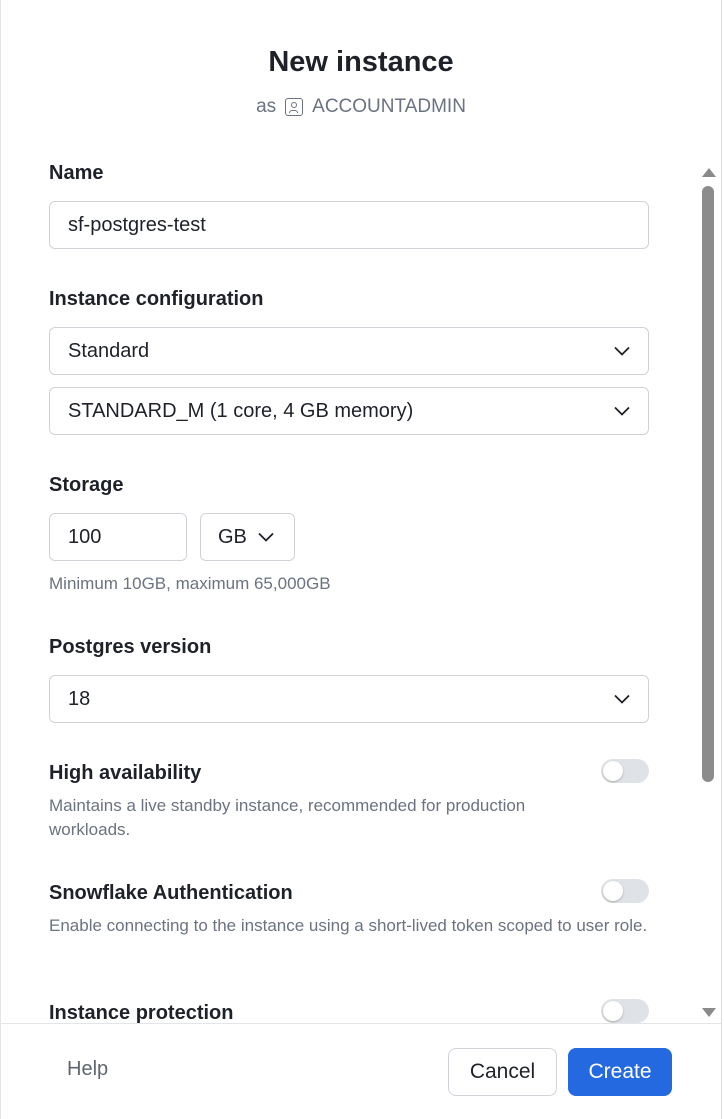  Describe the element at coordinates (361, 62) in the screenshot. I see `dialog-title: New instance` at that location.